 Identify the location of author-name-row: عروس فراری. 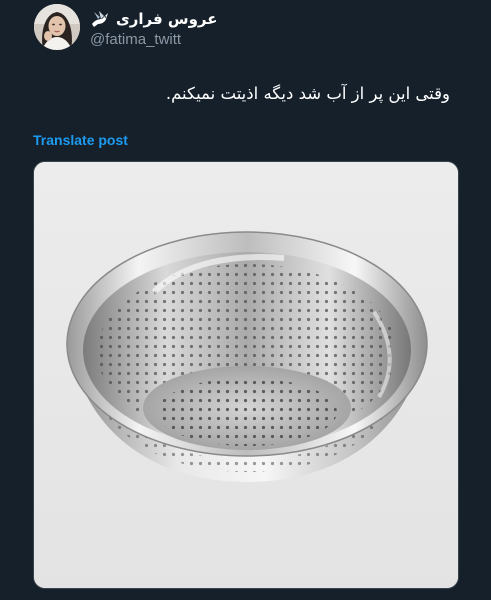
(154, 19).